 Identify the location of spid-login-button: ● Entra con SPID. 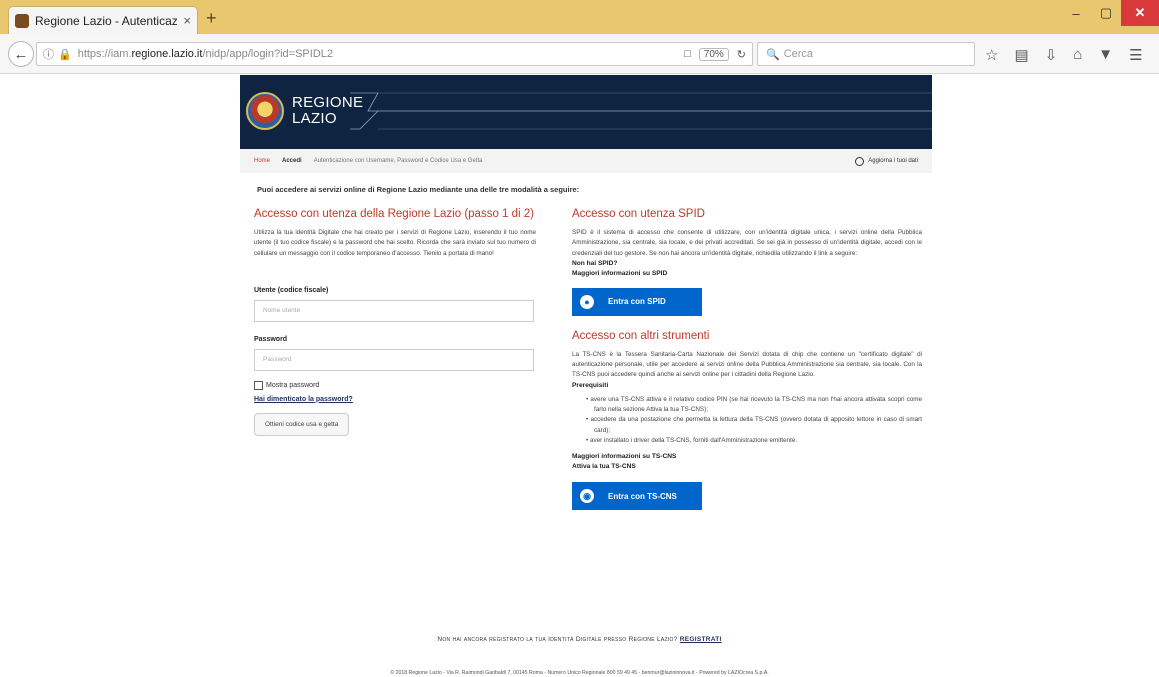
(637, 301).